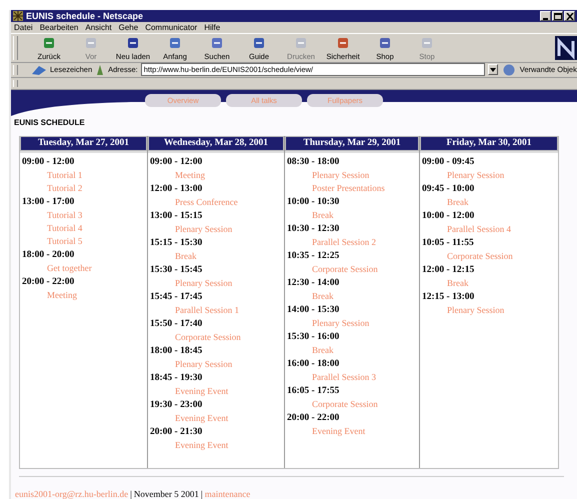 This screenshot has width=577, height=499. What do you see at coordinates (313, 229) in the screenshot?
I see `time-range: 10:30 - 12:30` at bounding box center [313, 229].